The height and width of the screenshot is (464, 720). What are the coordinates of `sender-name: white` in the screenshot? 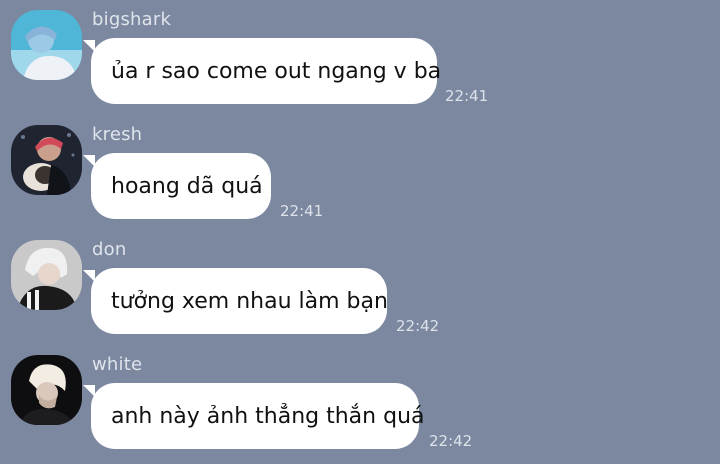 It's located at (117, 364).